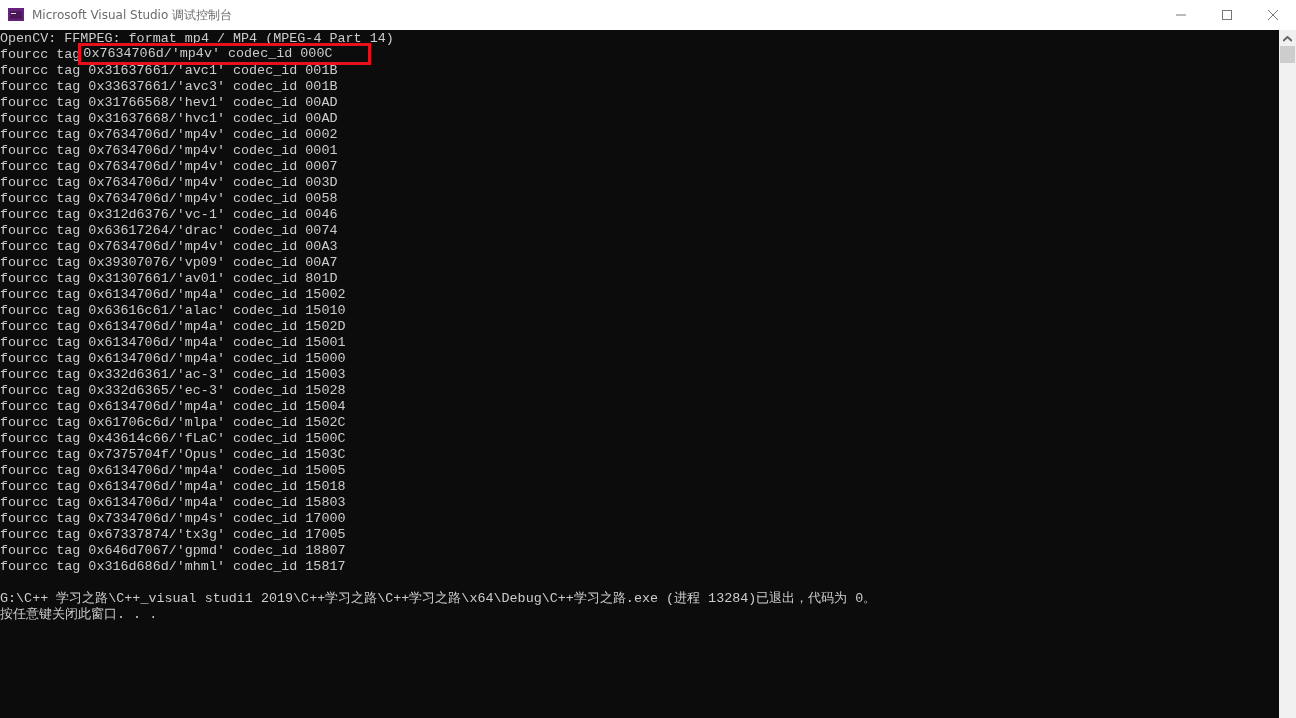  I want to click on console-text: 0x67337874/'tx3g' codec_id 17005, so click(217, 535).